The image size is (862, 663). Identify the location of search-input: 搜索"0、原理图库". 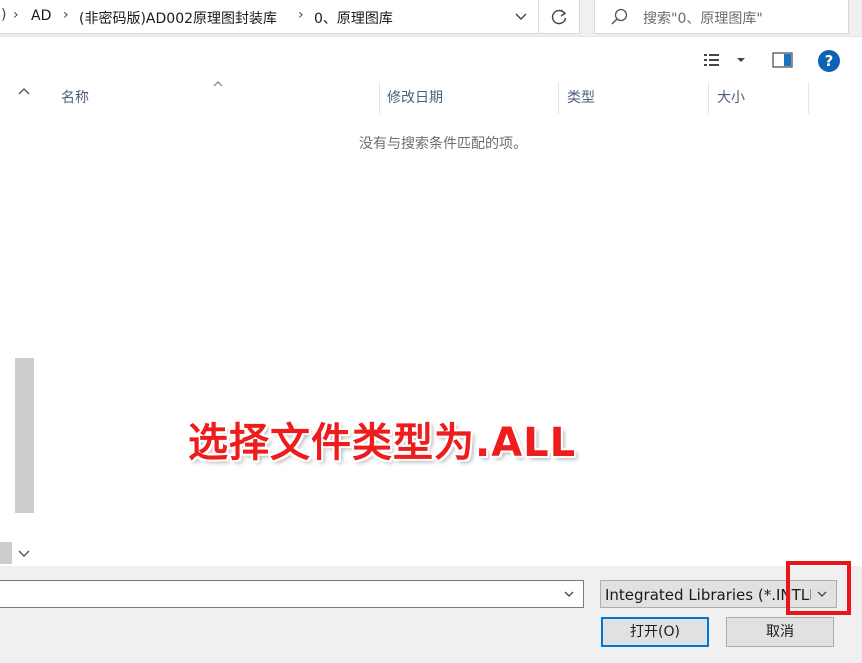
(703, 18).